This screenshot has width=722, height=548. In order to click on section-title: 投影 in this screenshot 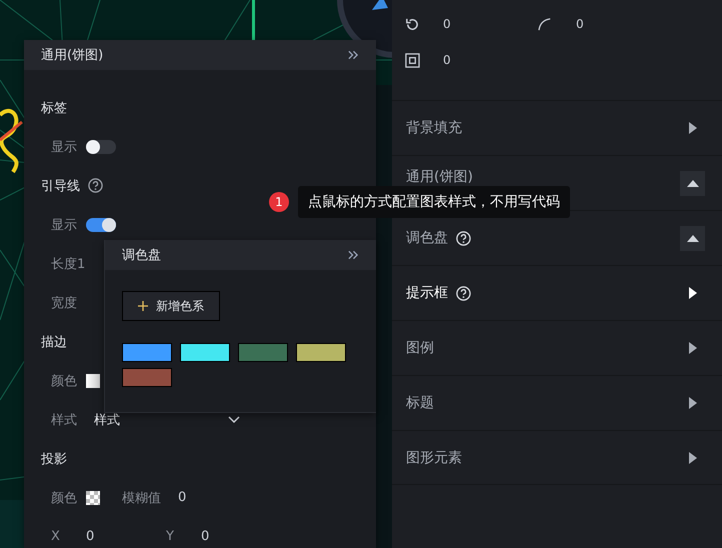, I will do `click(54, 459)`.